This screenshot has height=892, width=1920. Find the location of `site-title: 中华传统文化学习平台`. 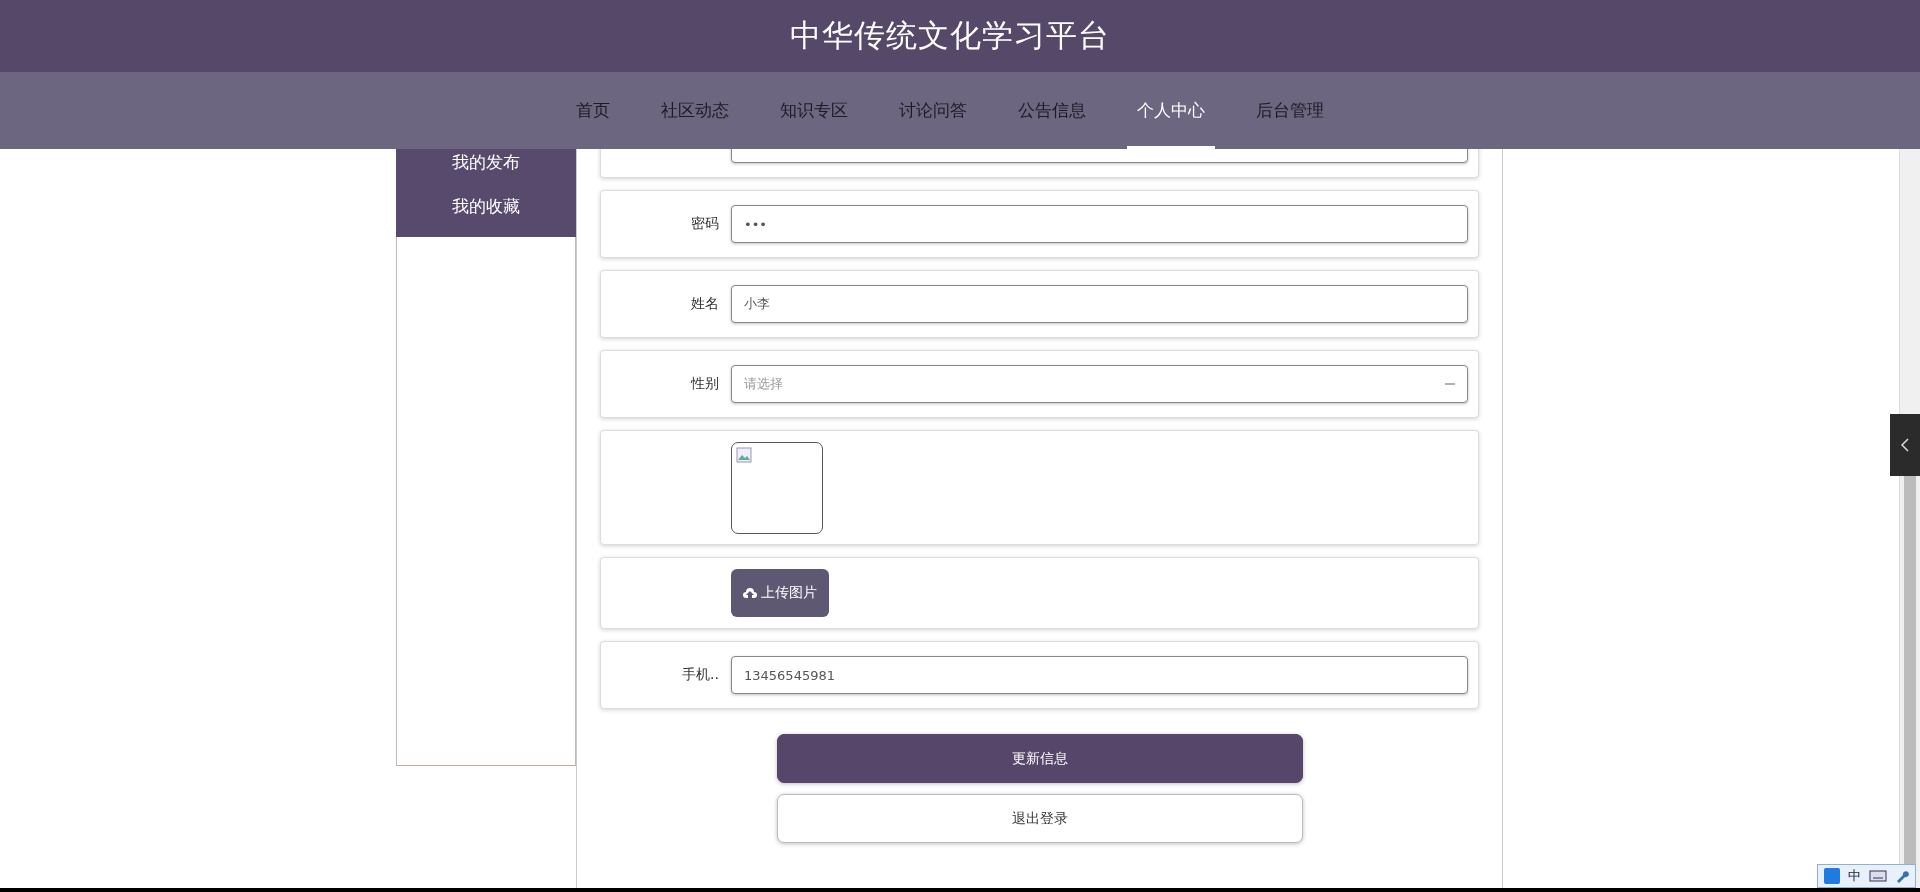

site-title: 中华传统文化学习平台 is located at coordinates (950, 35).